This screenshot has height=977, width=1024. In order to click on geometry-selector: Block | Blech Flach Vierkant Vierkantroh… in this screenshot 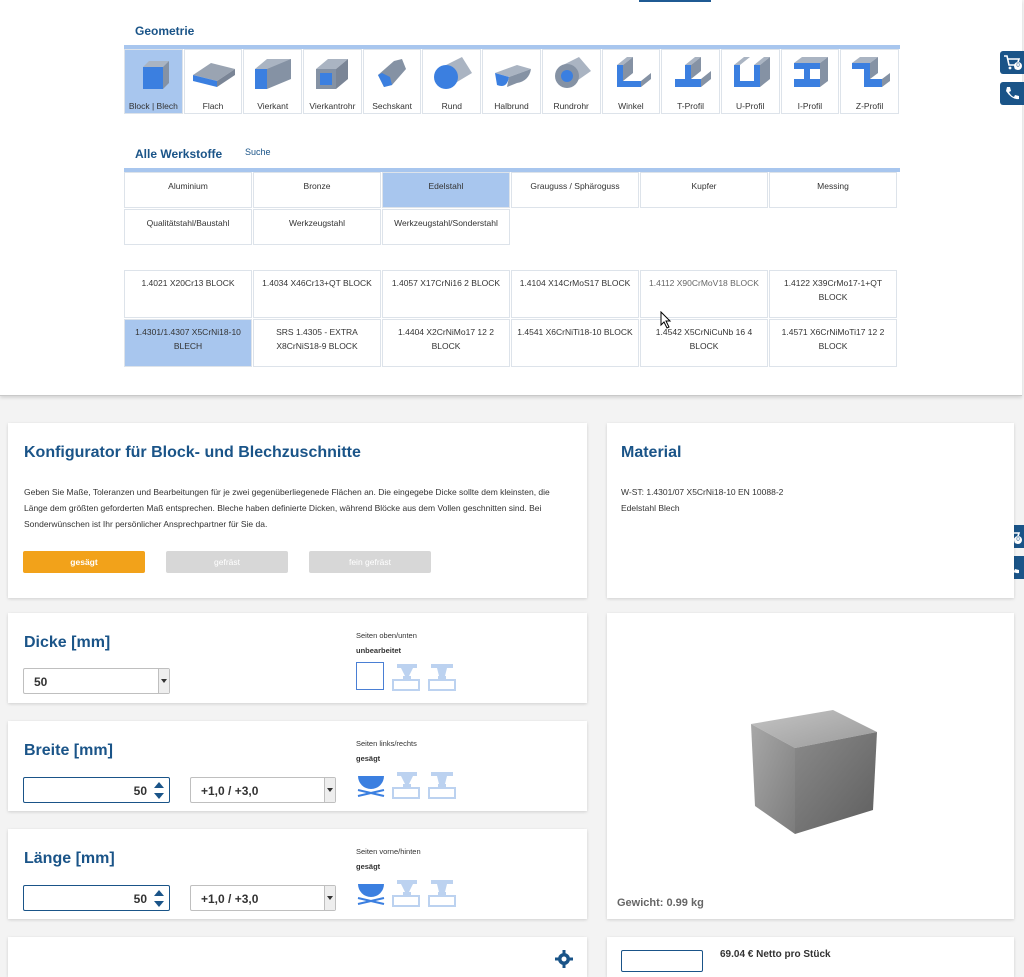, I will do `click(512, 80)`.